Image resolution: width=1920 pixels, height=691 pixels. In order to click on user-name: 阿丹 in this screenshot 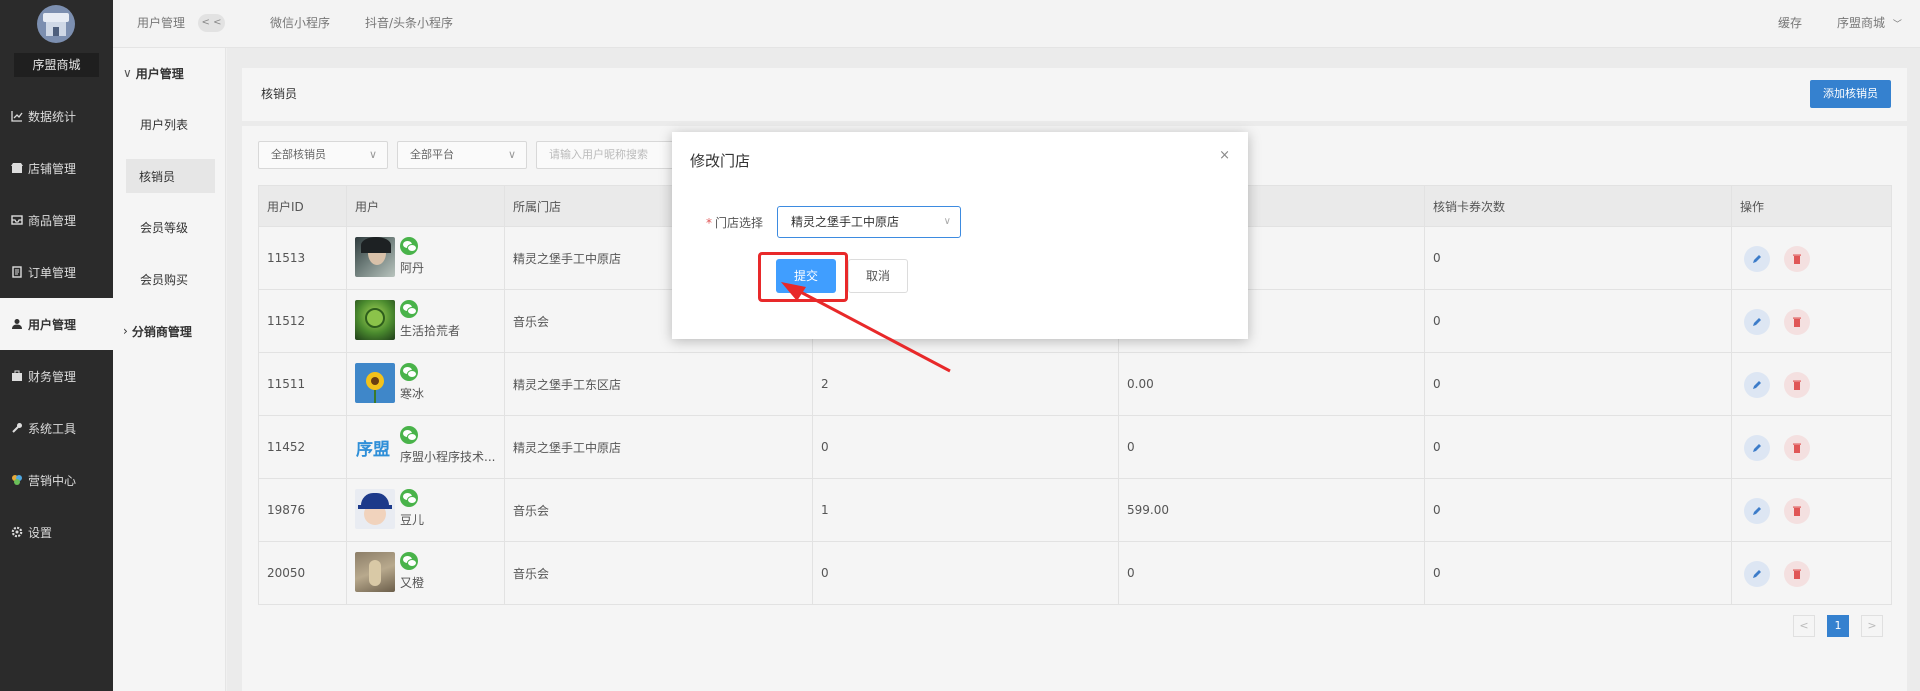, I will do `click(412, 268)`.